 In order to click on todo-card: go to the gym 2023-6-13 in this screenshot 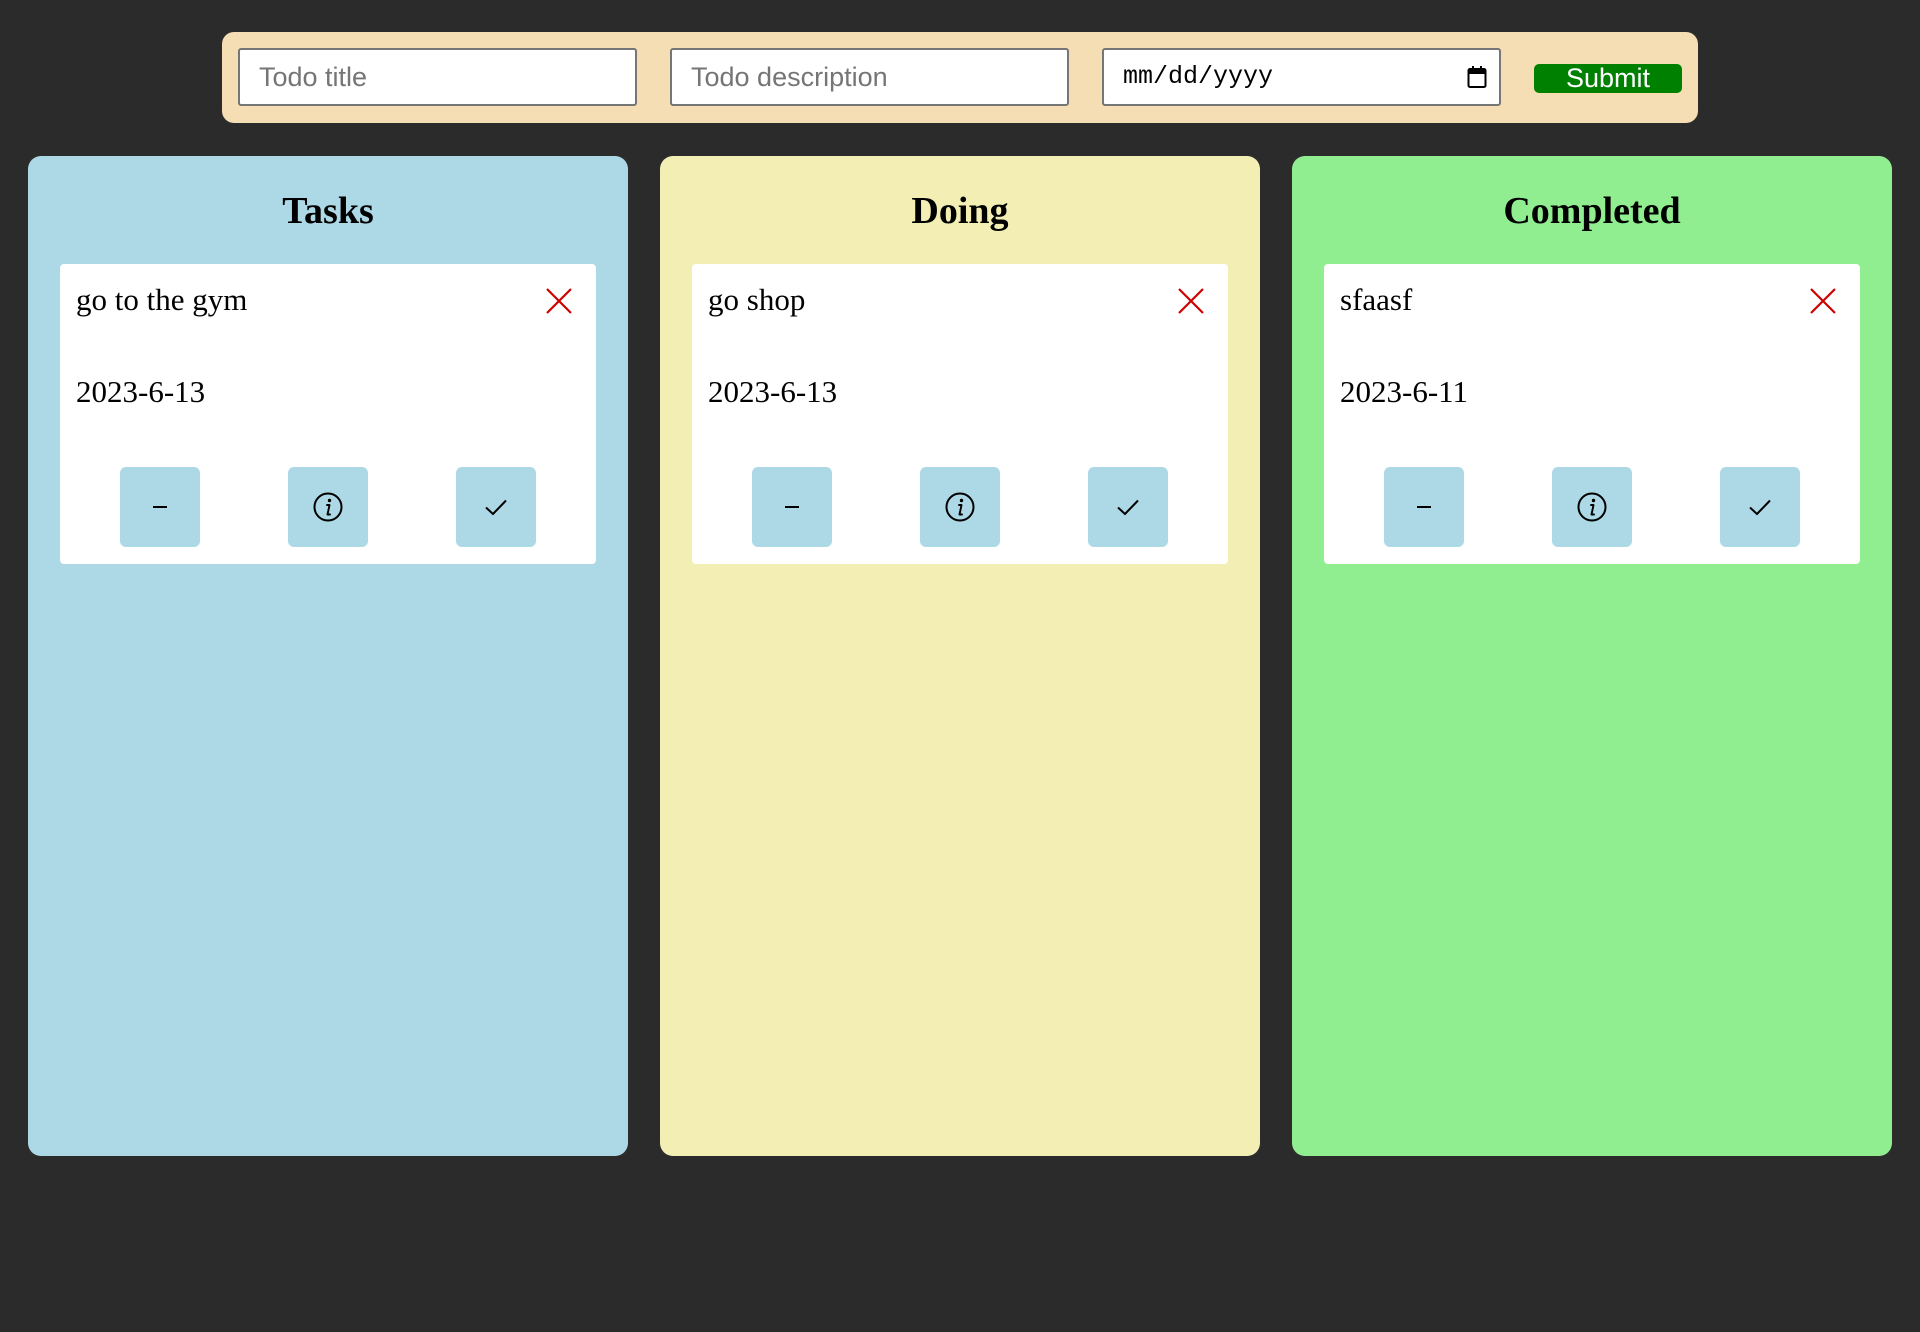, I will do `click(328, 414)`.